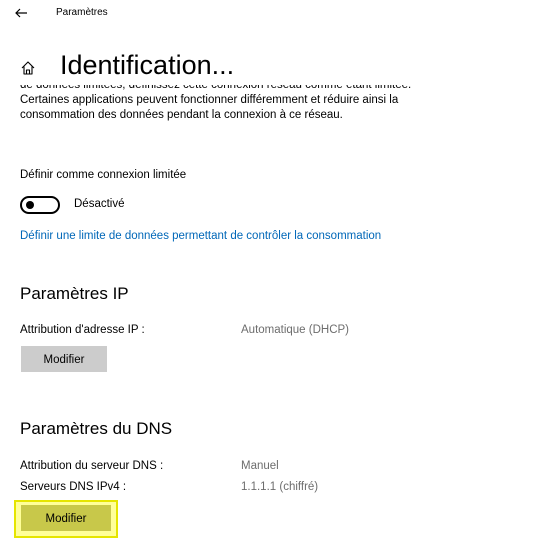  What do you see at coordinates (260, 466) in the screenshot?
I see `dns-assignment-value: Manuel` at bounding box center [260, 466].